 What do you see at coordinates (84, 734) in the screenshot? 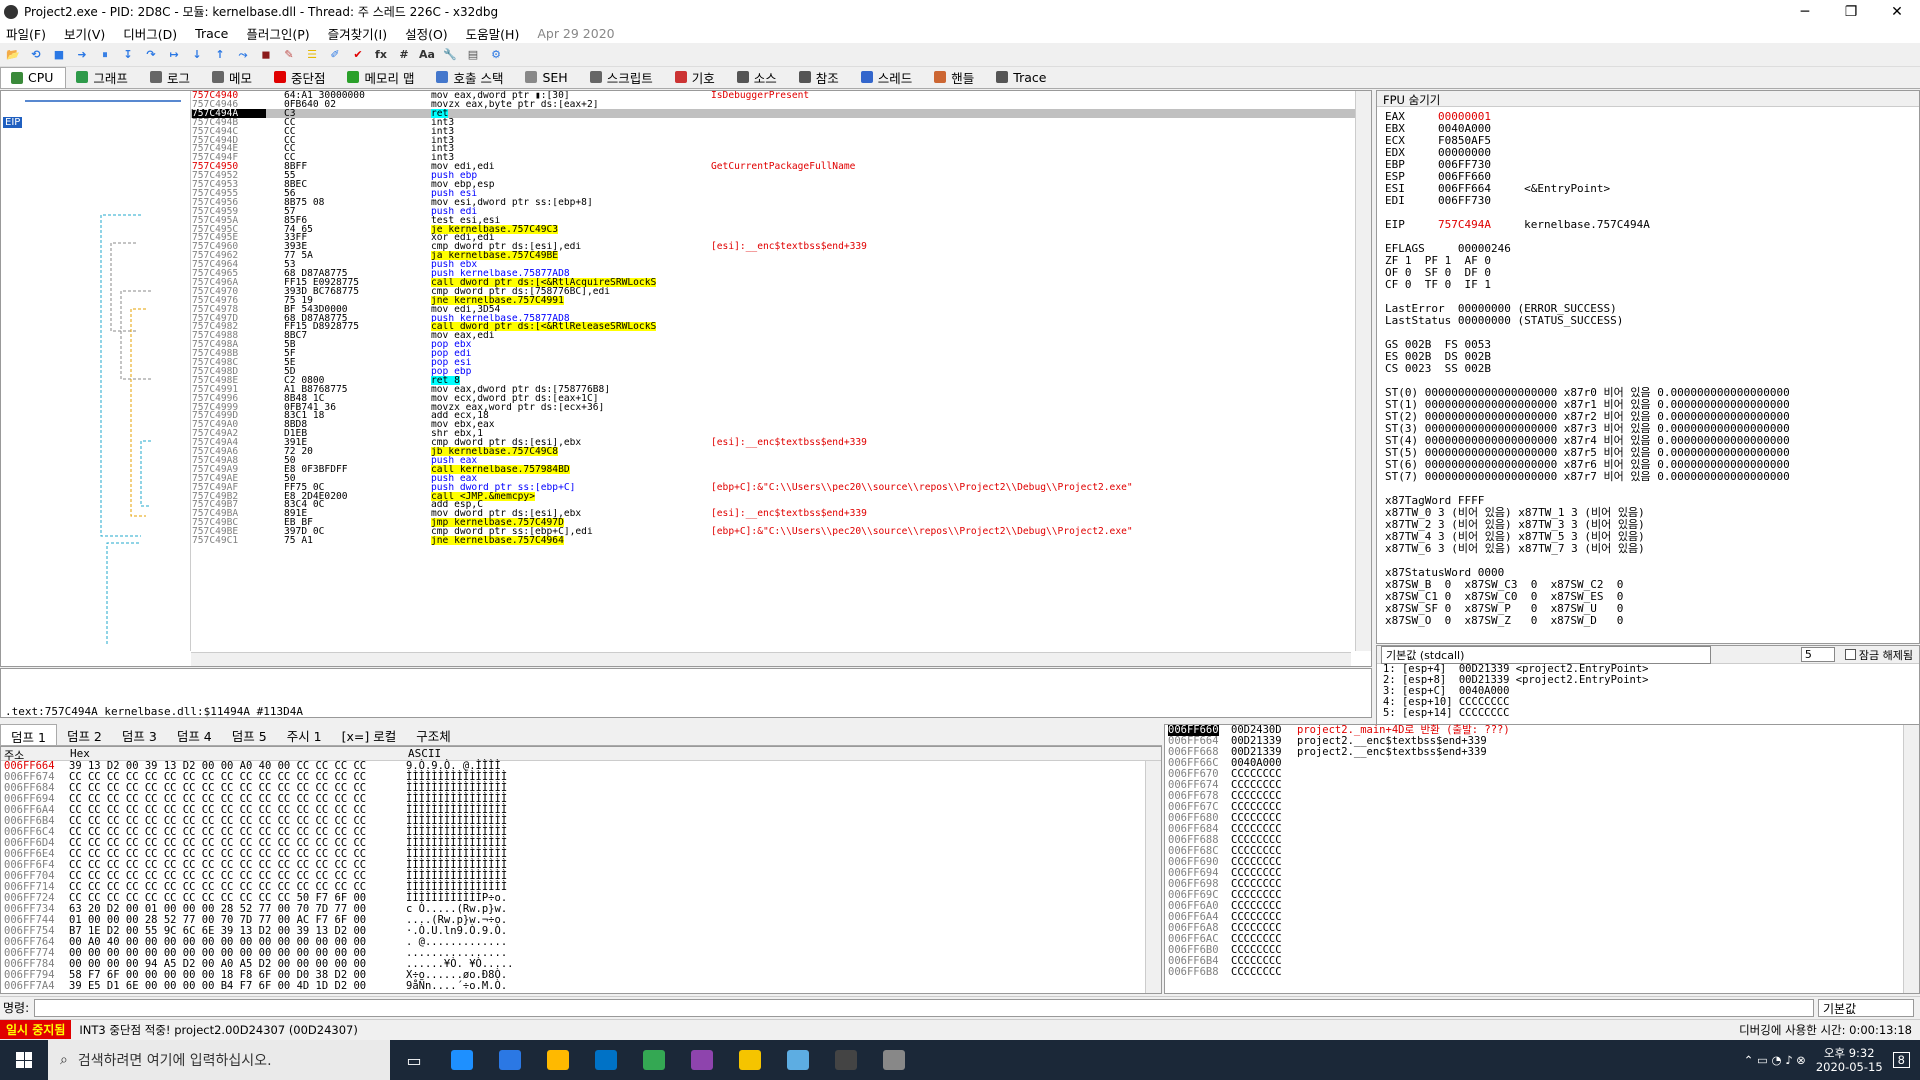
I see `dump-tab-1: 덤프 2` at bounding box center [84, 734].